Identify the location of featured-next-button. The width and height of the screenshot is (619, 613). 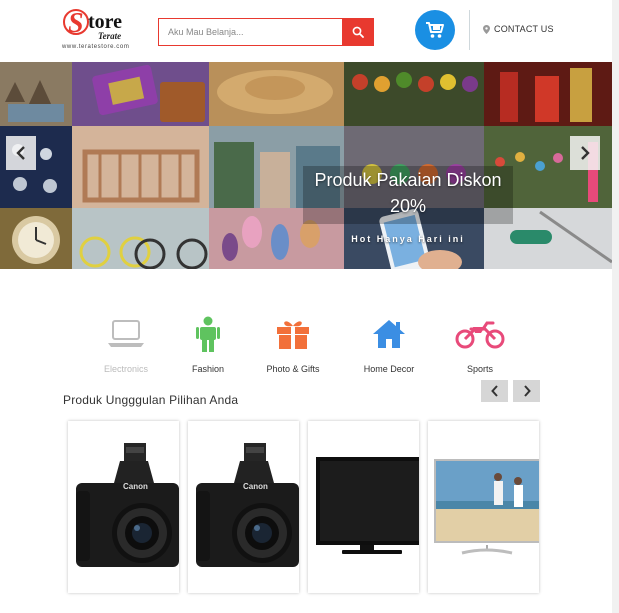
(526, 391).